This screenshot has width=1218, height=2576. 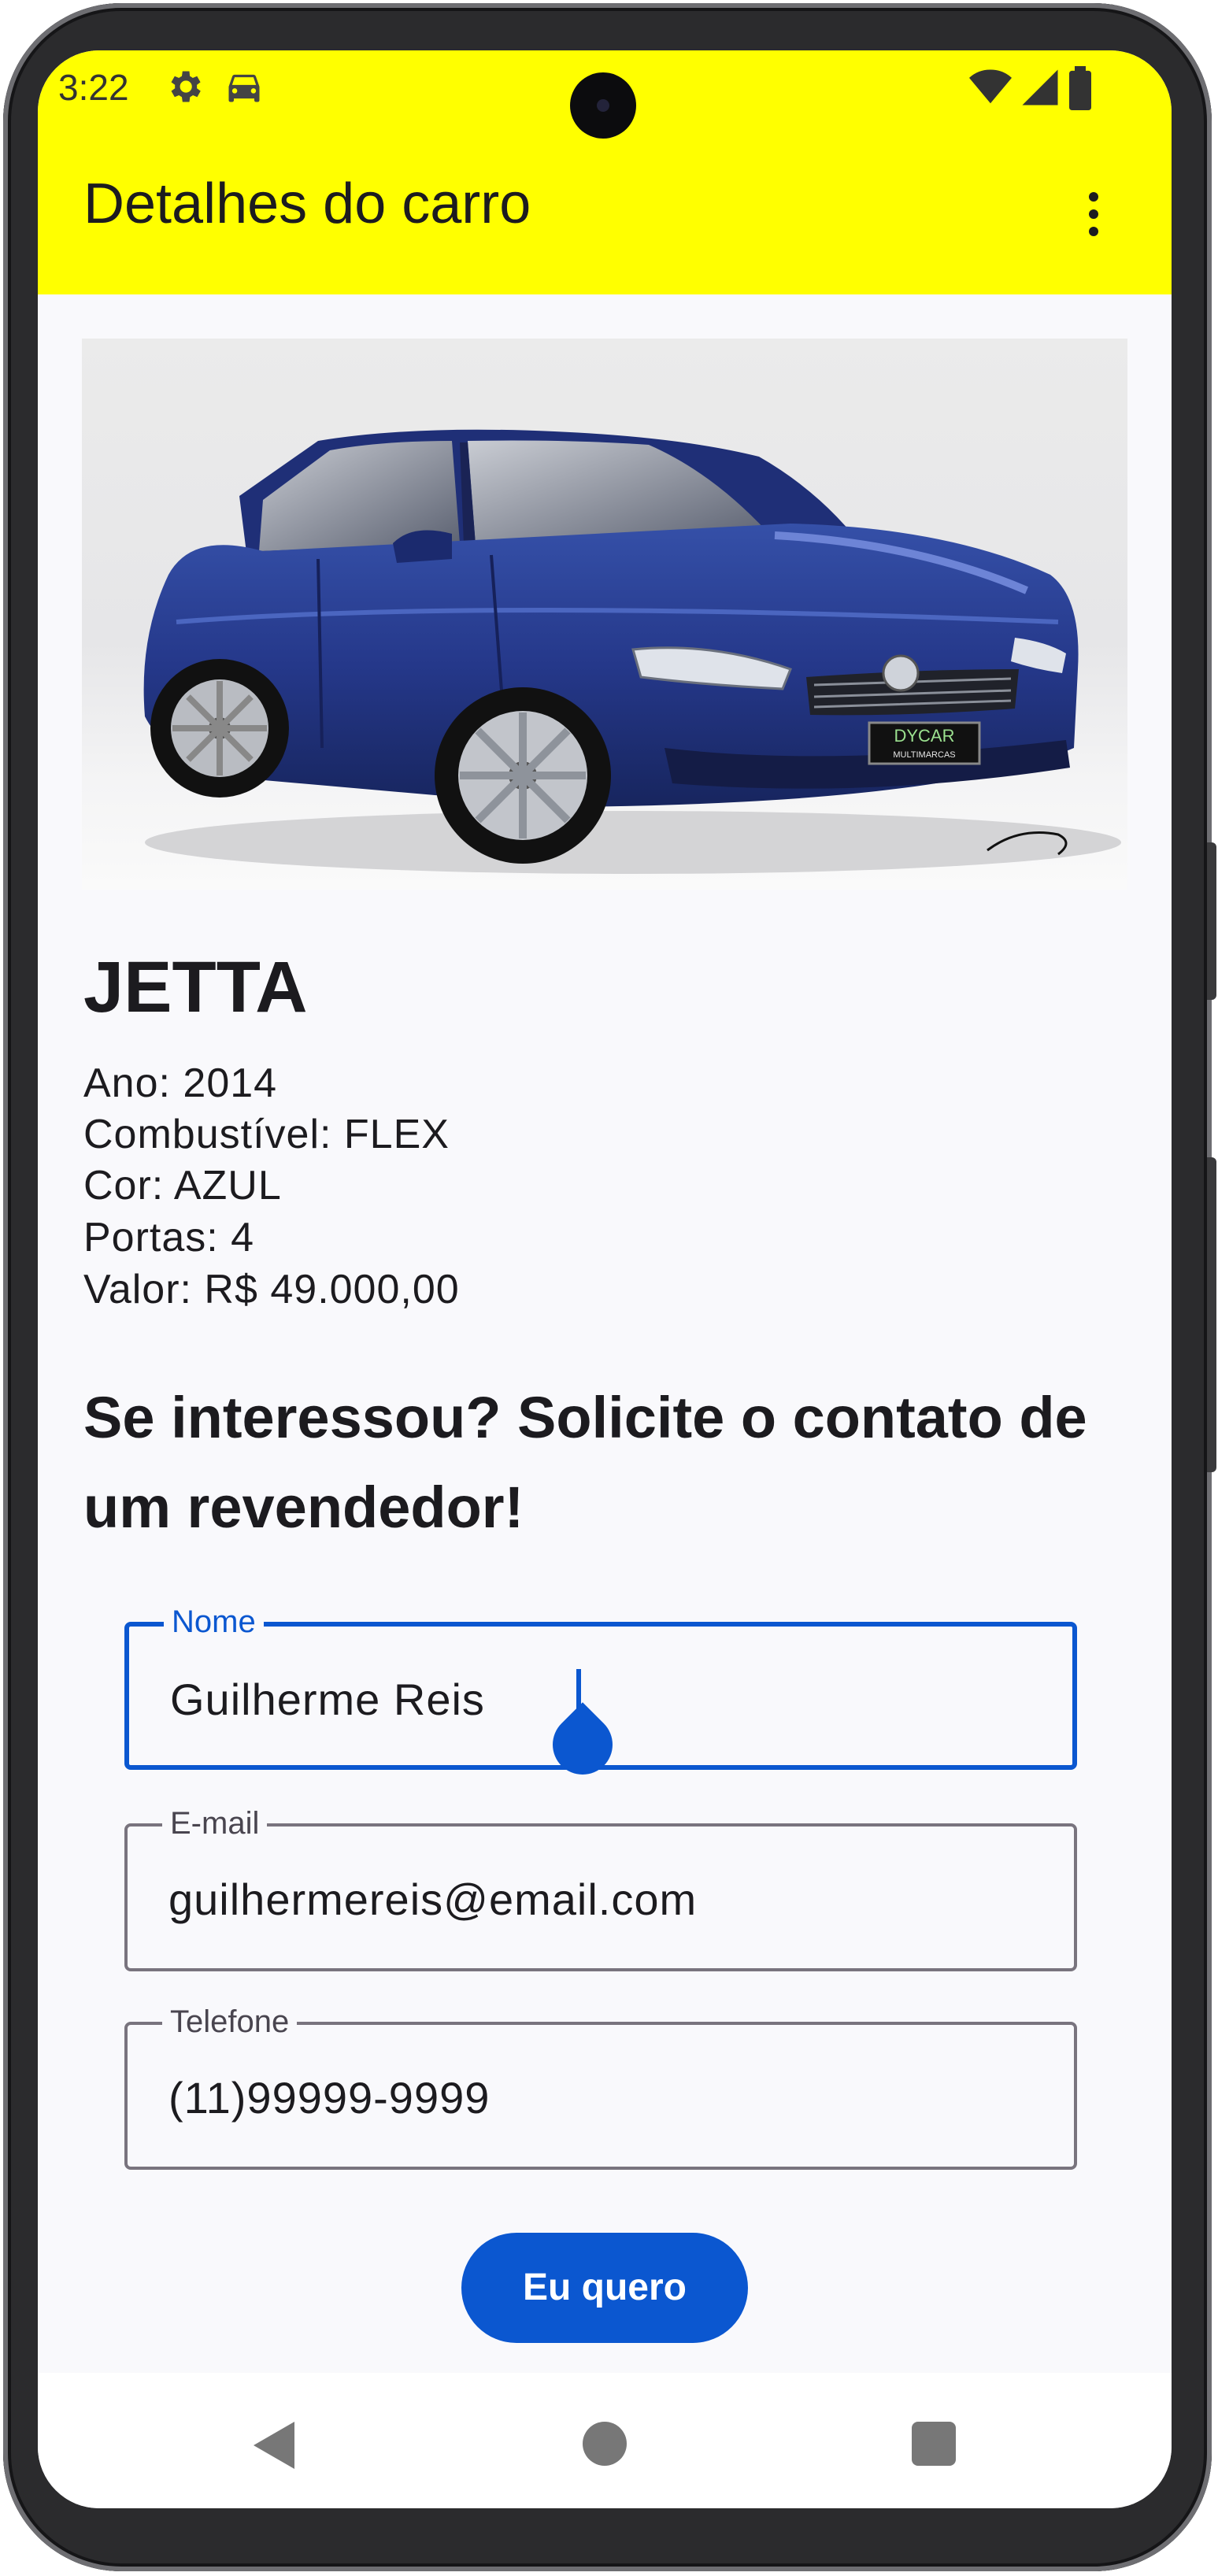 I want to click on spec-fuel: Combustível: FLEX, so click(x=266, y=1134).